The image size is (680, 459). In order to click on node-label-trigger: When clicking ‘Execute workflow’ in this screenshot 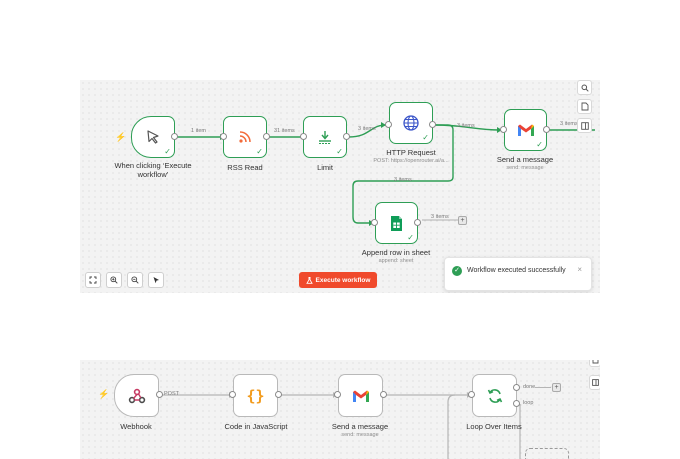, I will do `click(153, 170)`.